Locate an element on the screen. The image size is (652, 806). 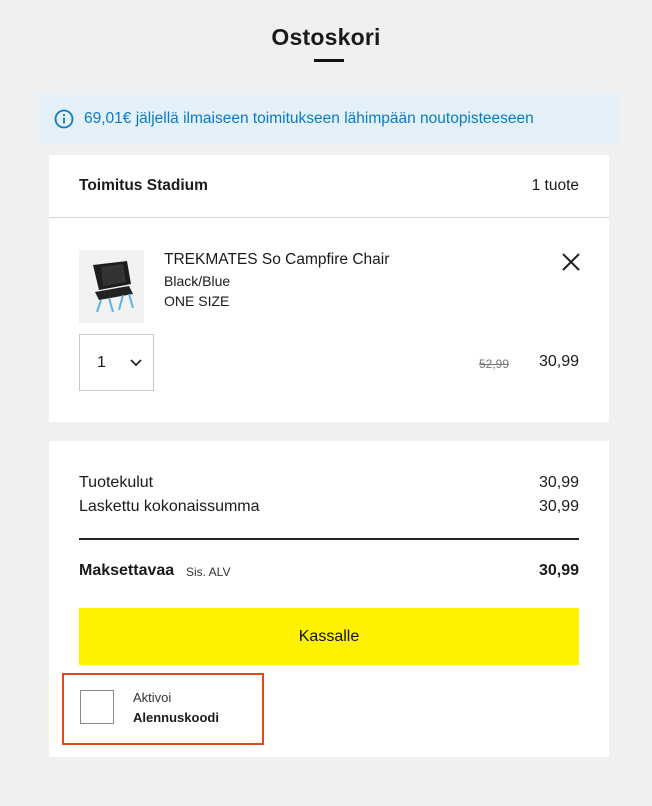
discount-checkbox is located at coordinates (97, 707).